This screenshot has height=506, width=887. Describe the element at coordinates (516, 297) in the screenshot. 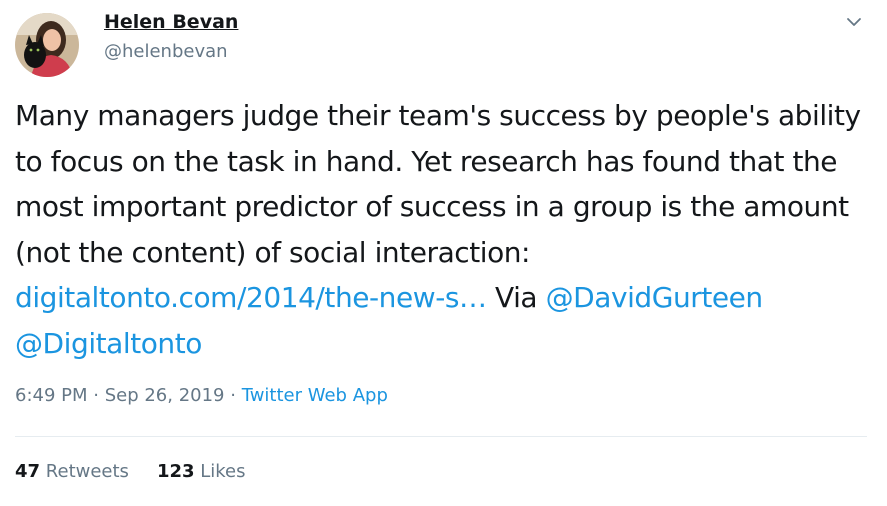

I see `tweet-text-part: Via` at that location.